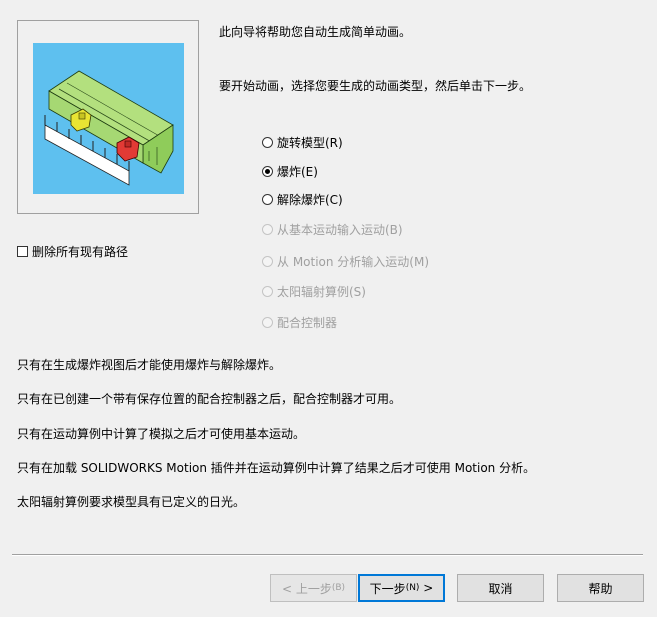 The width and height of the screenshot is (657, 617). I want to click on note-basic-motion-availability: 只有在运动算例中计算了模拟之后才可使用基本运动。, so click(161, 434).